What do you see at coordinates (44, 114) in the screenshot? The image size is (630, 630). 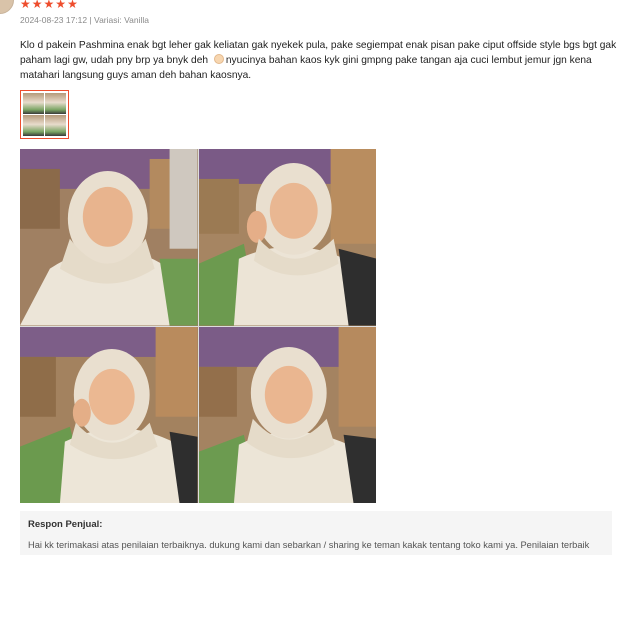 I see `review-media-thumbnail` at bounding box center [44, 114].